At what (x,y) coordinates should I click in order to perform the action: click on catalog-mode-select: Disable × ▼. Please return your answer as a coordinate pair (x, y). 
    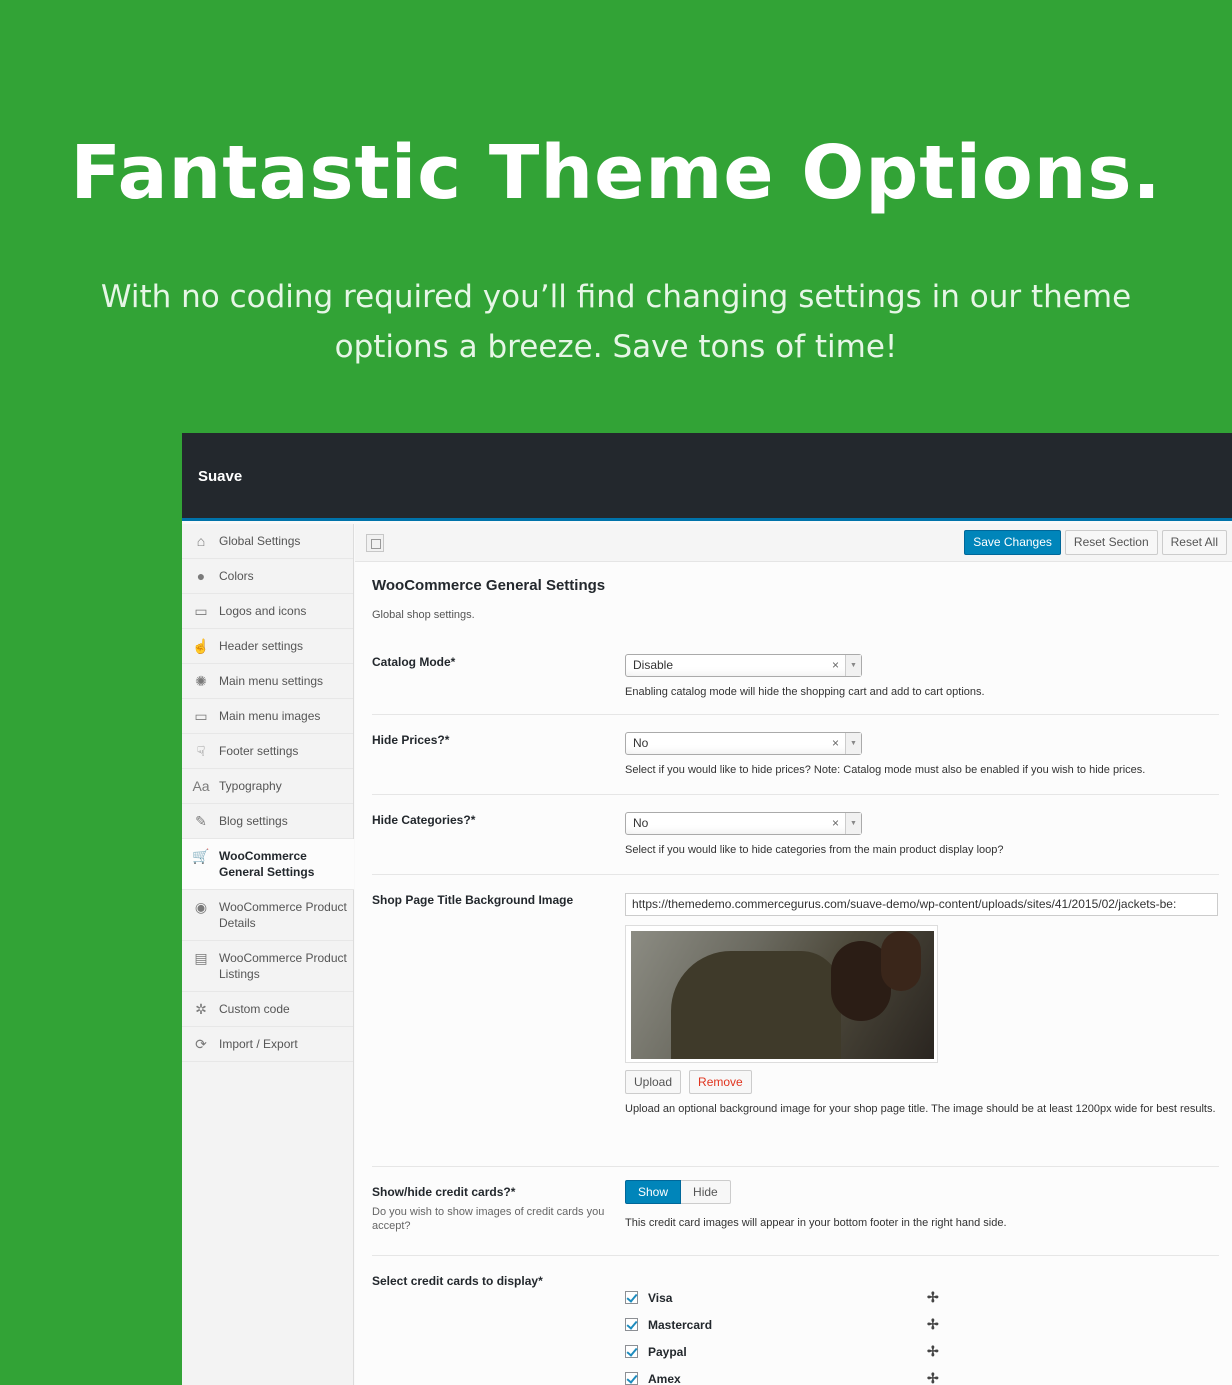
    Looking at the image, I should click on (743, 665).